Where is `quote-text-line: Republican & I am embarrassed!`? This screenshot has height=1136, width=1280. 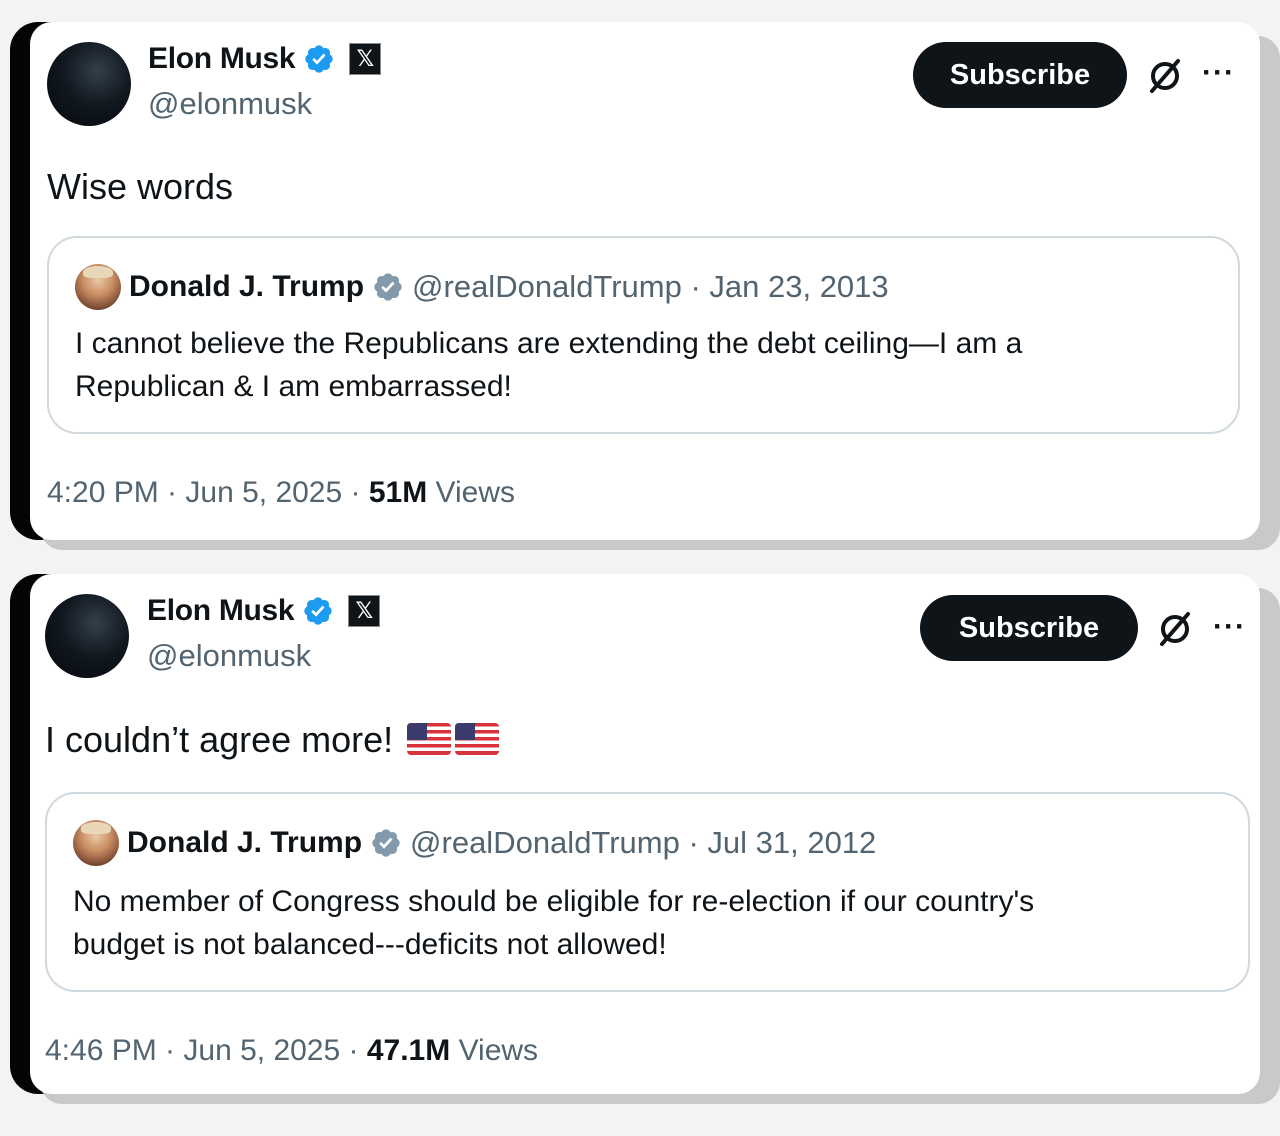
quote-text-line: Republican & I am embarrassed! is located at coordinates (293, 386).